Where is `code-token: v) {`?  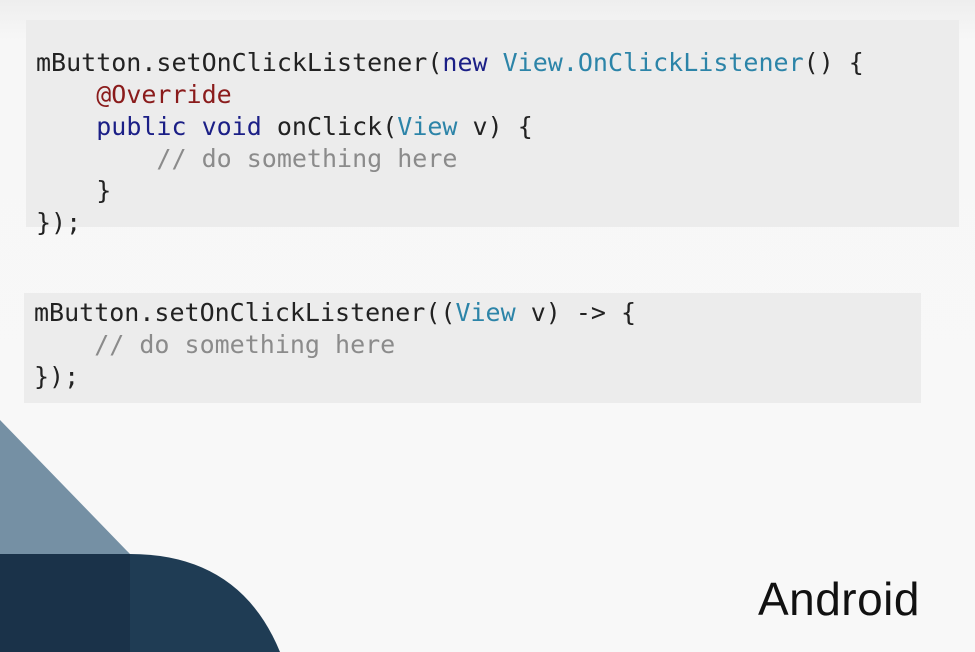 code-token: v) { is located at coordinates (495, 126).